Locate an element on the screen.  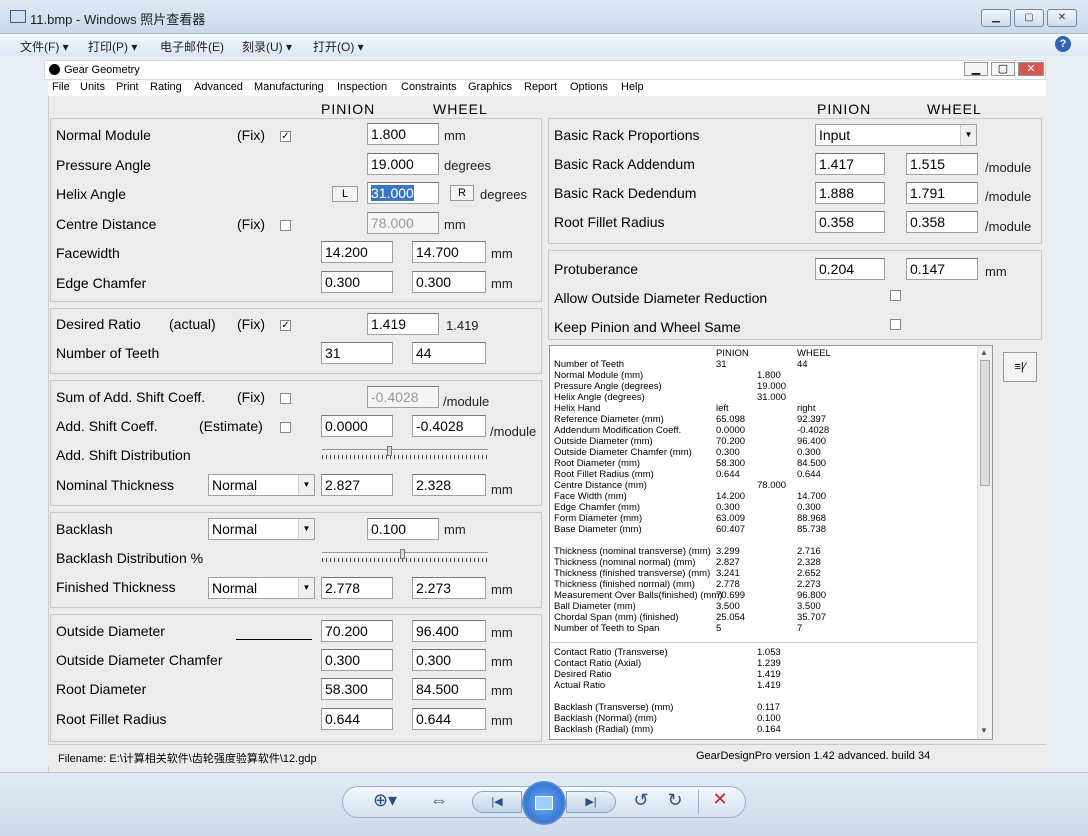
report-scrollbar: ▲ ▼ is located at coordinates (984, 542).